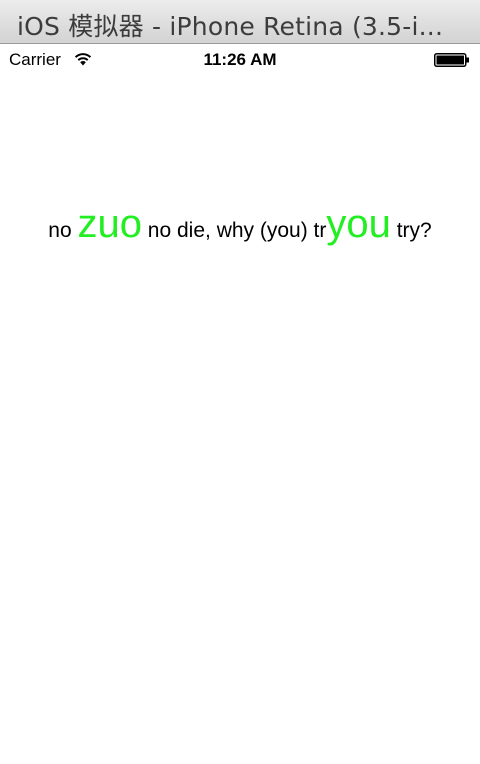 The height and width of the screenshot is (764, 480). I want to click on status-bar: Carrier 11:26 AM, so click(240, 59).